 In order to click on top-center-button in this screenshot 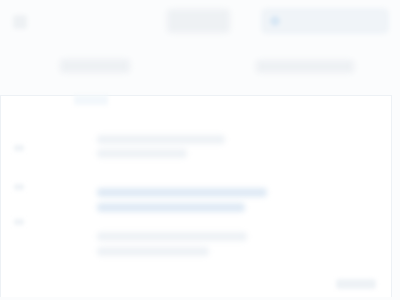, I will do `click(198, 21)`.